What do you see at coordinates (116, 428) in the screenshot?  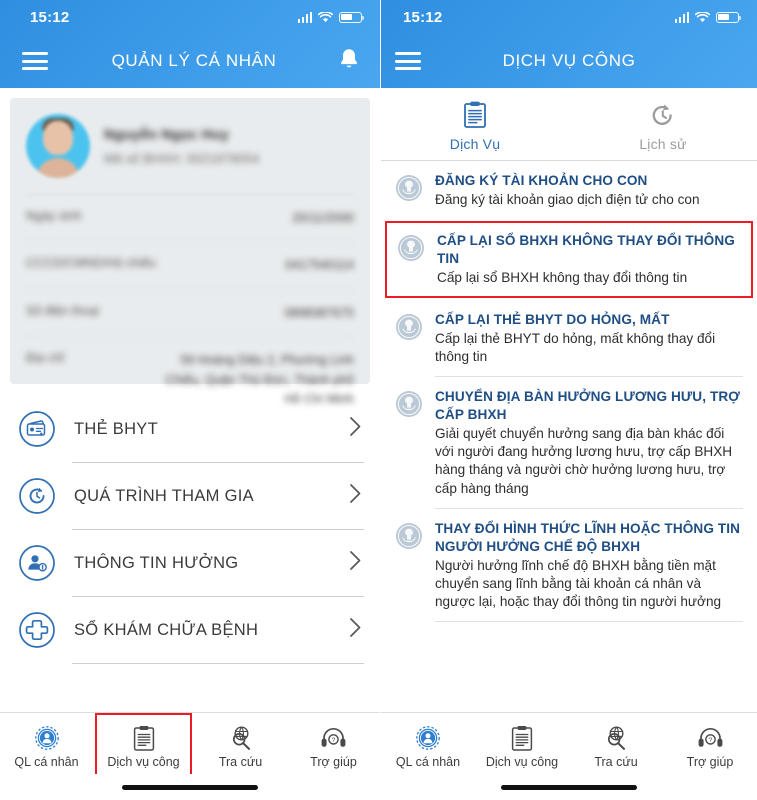 I see `menu-item-label: THẺ BHYT` at bounding box center [116, 428].